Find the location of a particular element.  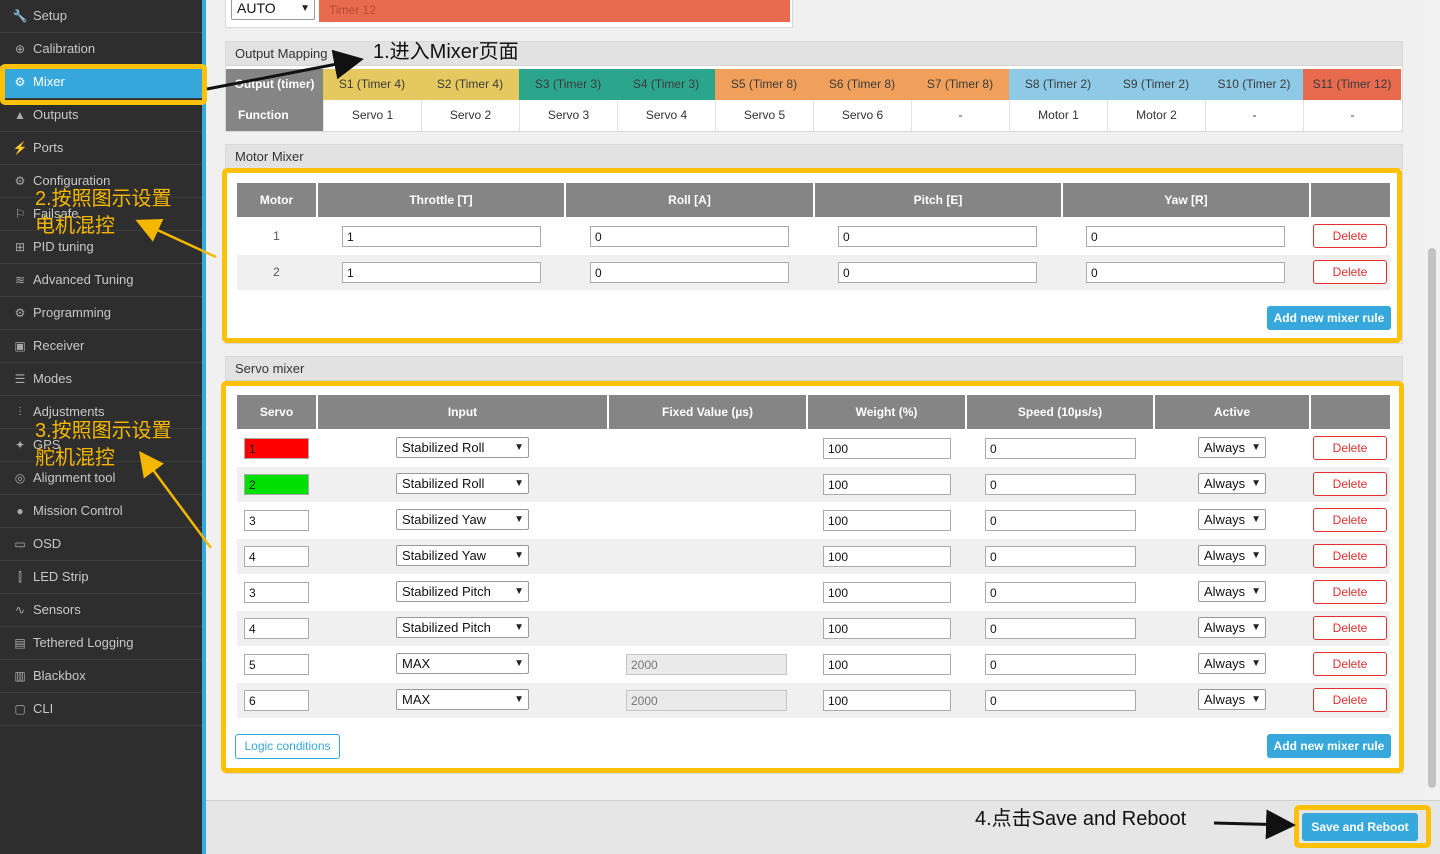

output-header-s8: S8 (Timer 2) is located at coordinates (1058, 84).